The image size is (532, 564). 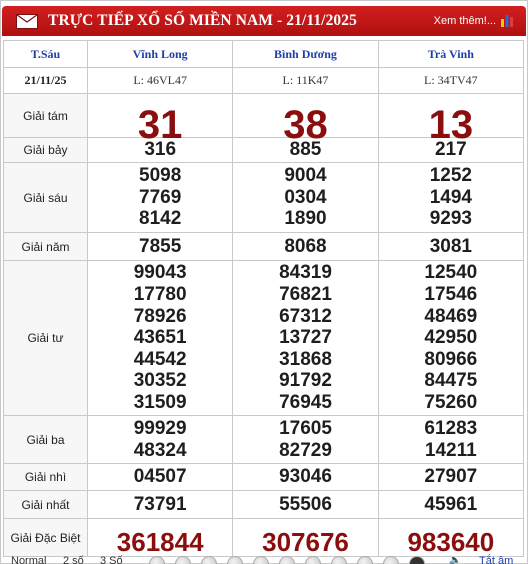 I want to click on prize-number: 48324, so click(x=160, y=450).